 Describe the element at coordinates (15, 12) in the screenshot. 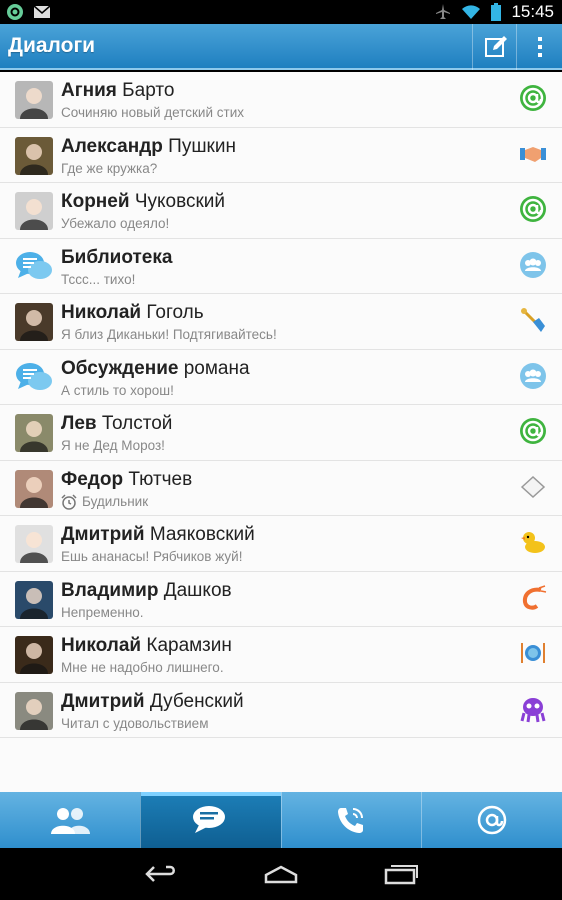

I see `at-notification-icon` at that location.